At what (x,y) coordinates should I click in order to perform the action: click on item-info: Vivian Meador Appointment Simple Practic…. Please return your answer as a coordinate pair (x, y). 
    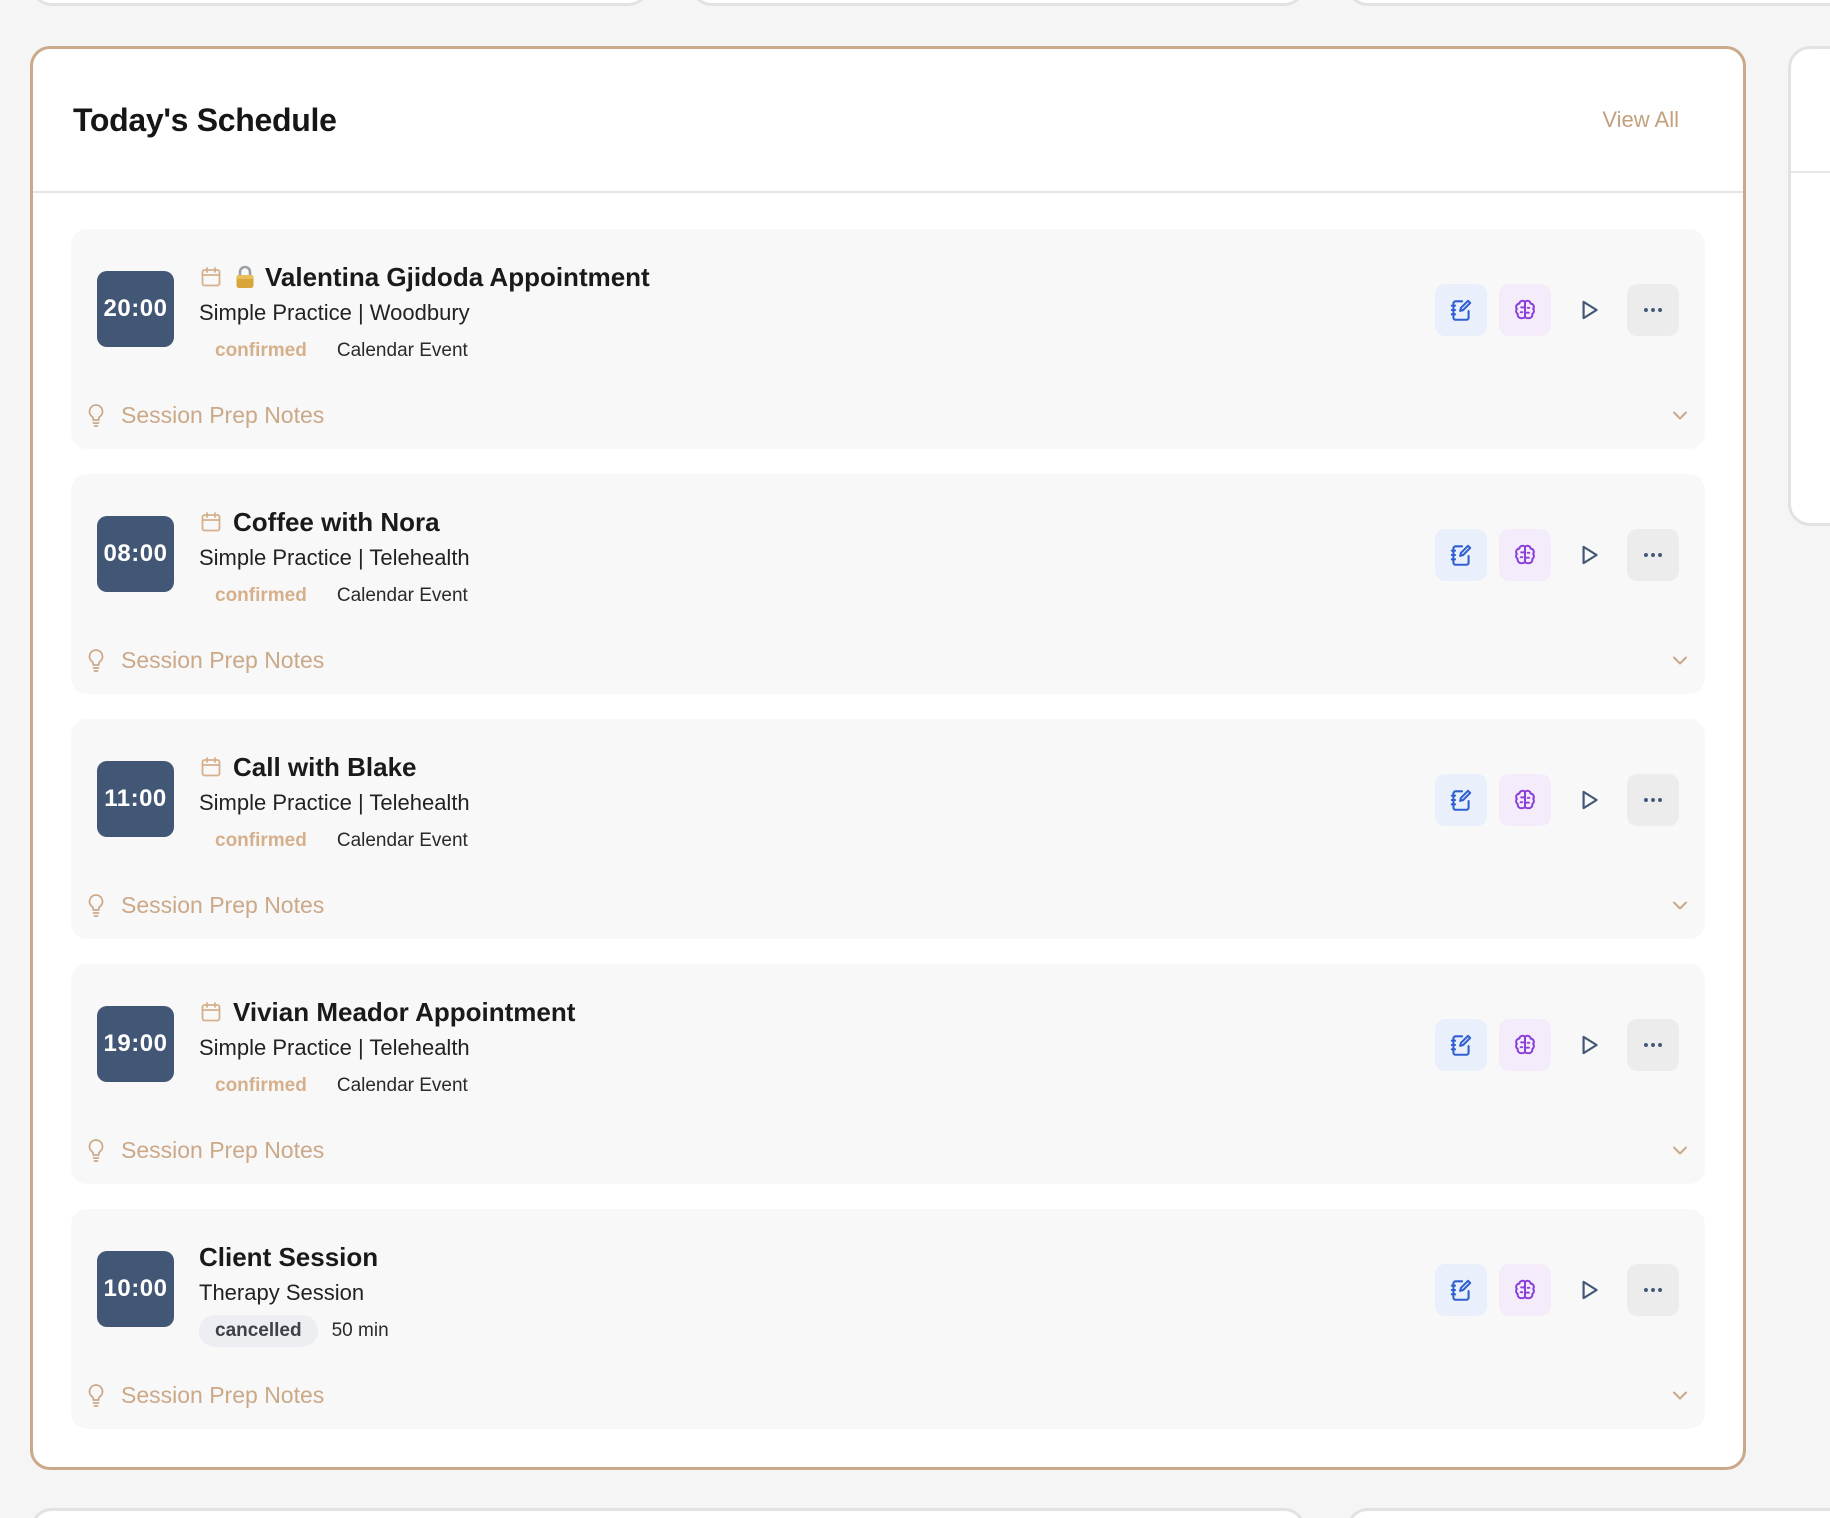
    Looking at the image, I should click on (387, 1048).